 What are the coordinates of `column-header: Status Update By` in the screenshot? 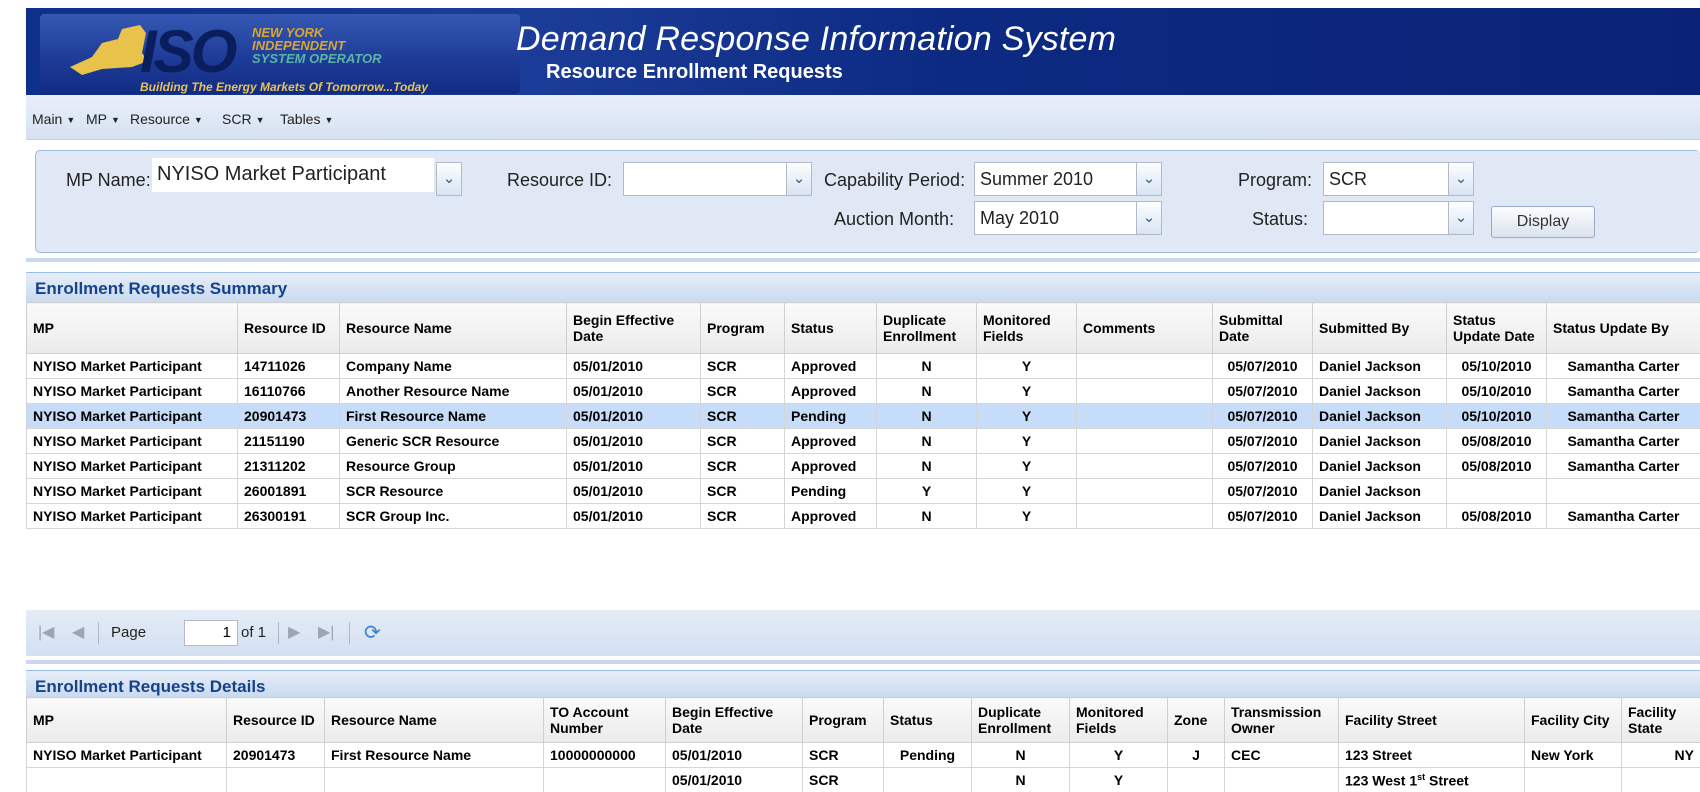 It's located at (1623, 328).